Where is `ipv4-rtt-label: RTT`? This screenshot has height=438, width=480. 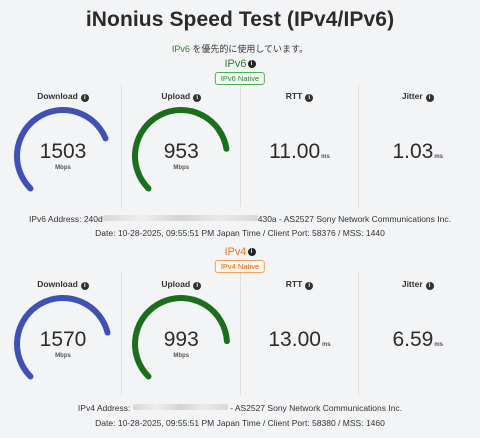
ipv4-rtt-label: RTT is located at coordinates (294, 284).